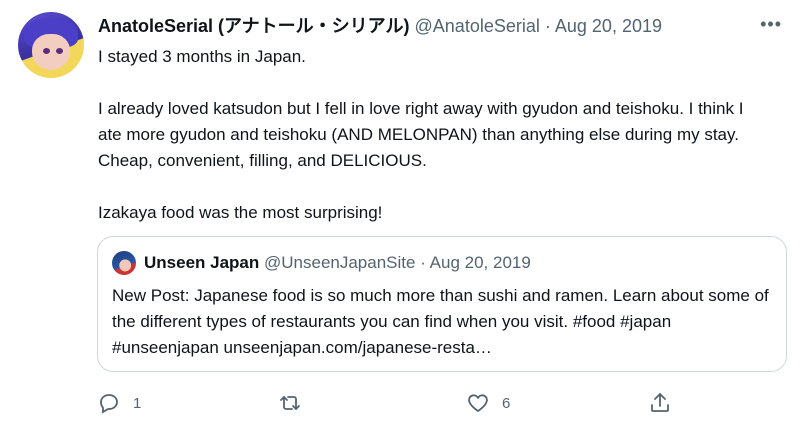 The width and height of the screenshot is (800, 431). I want to click on retweet-button, so click(296, 403).